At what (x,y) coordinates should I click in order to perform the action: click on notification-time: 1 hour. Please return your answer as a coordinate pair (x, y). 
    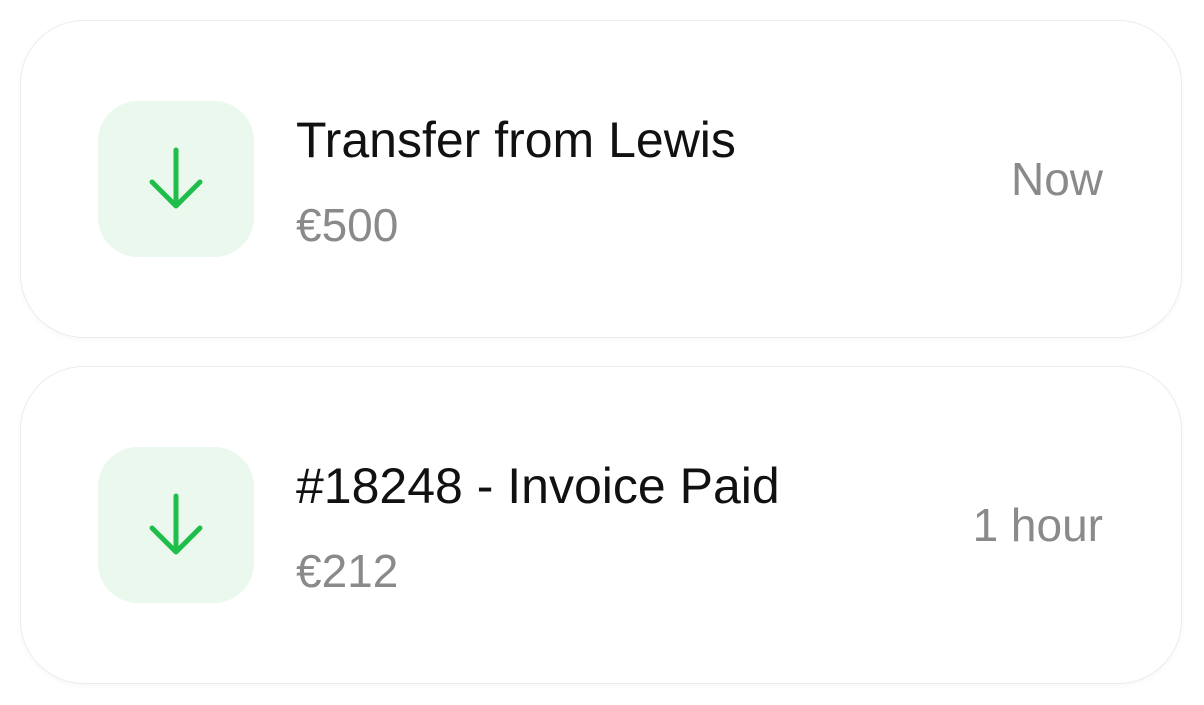
    Looking at the image, I should click on (1037, 525).